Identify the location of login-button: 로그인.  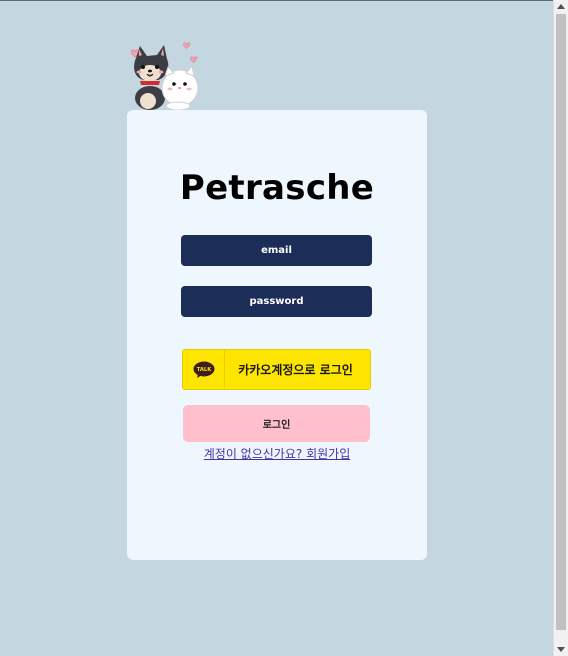
(276, 423).